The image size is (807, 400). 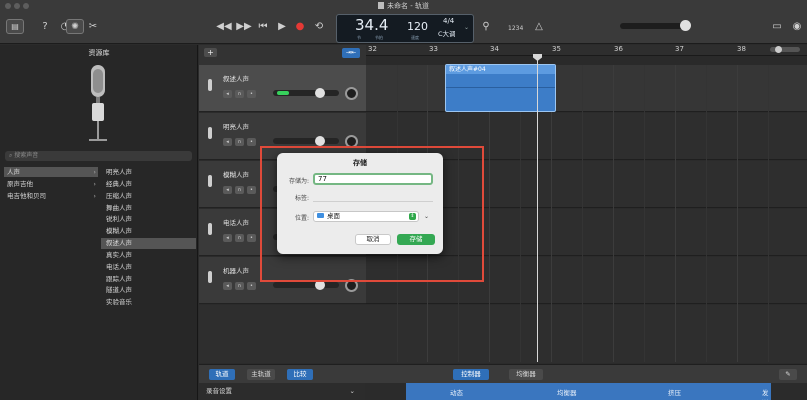 What do you see at coordinates (373, 239) in the screenshot?
I see `cancel-button: 取消` at bounding box center [373, 239].